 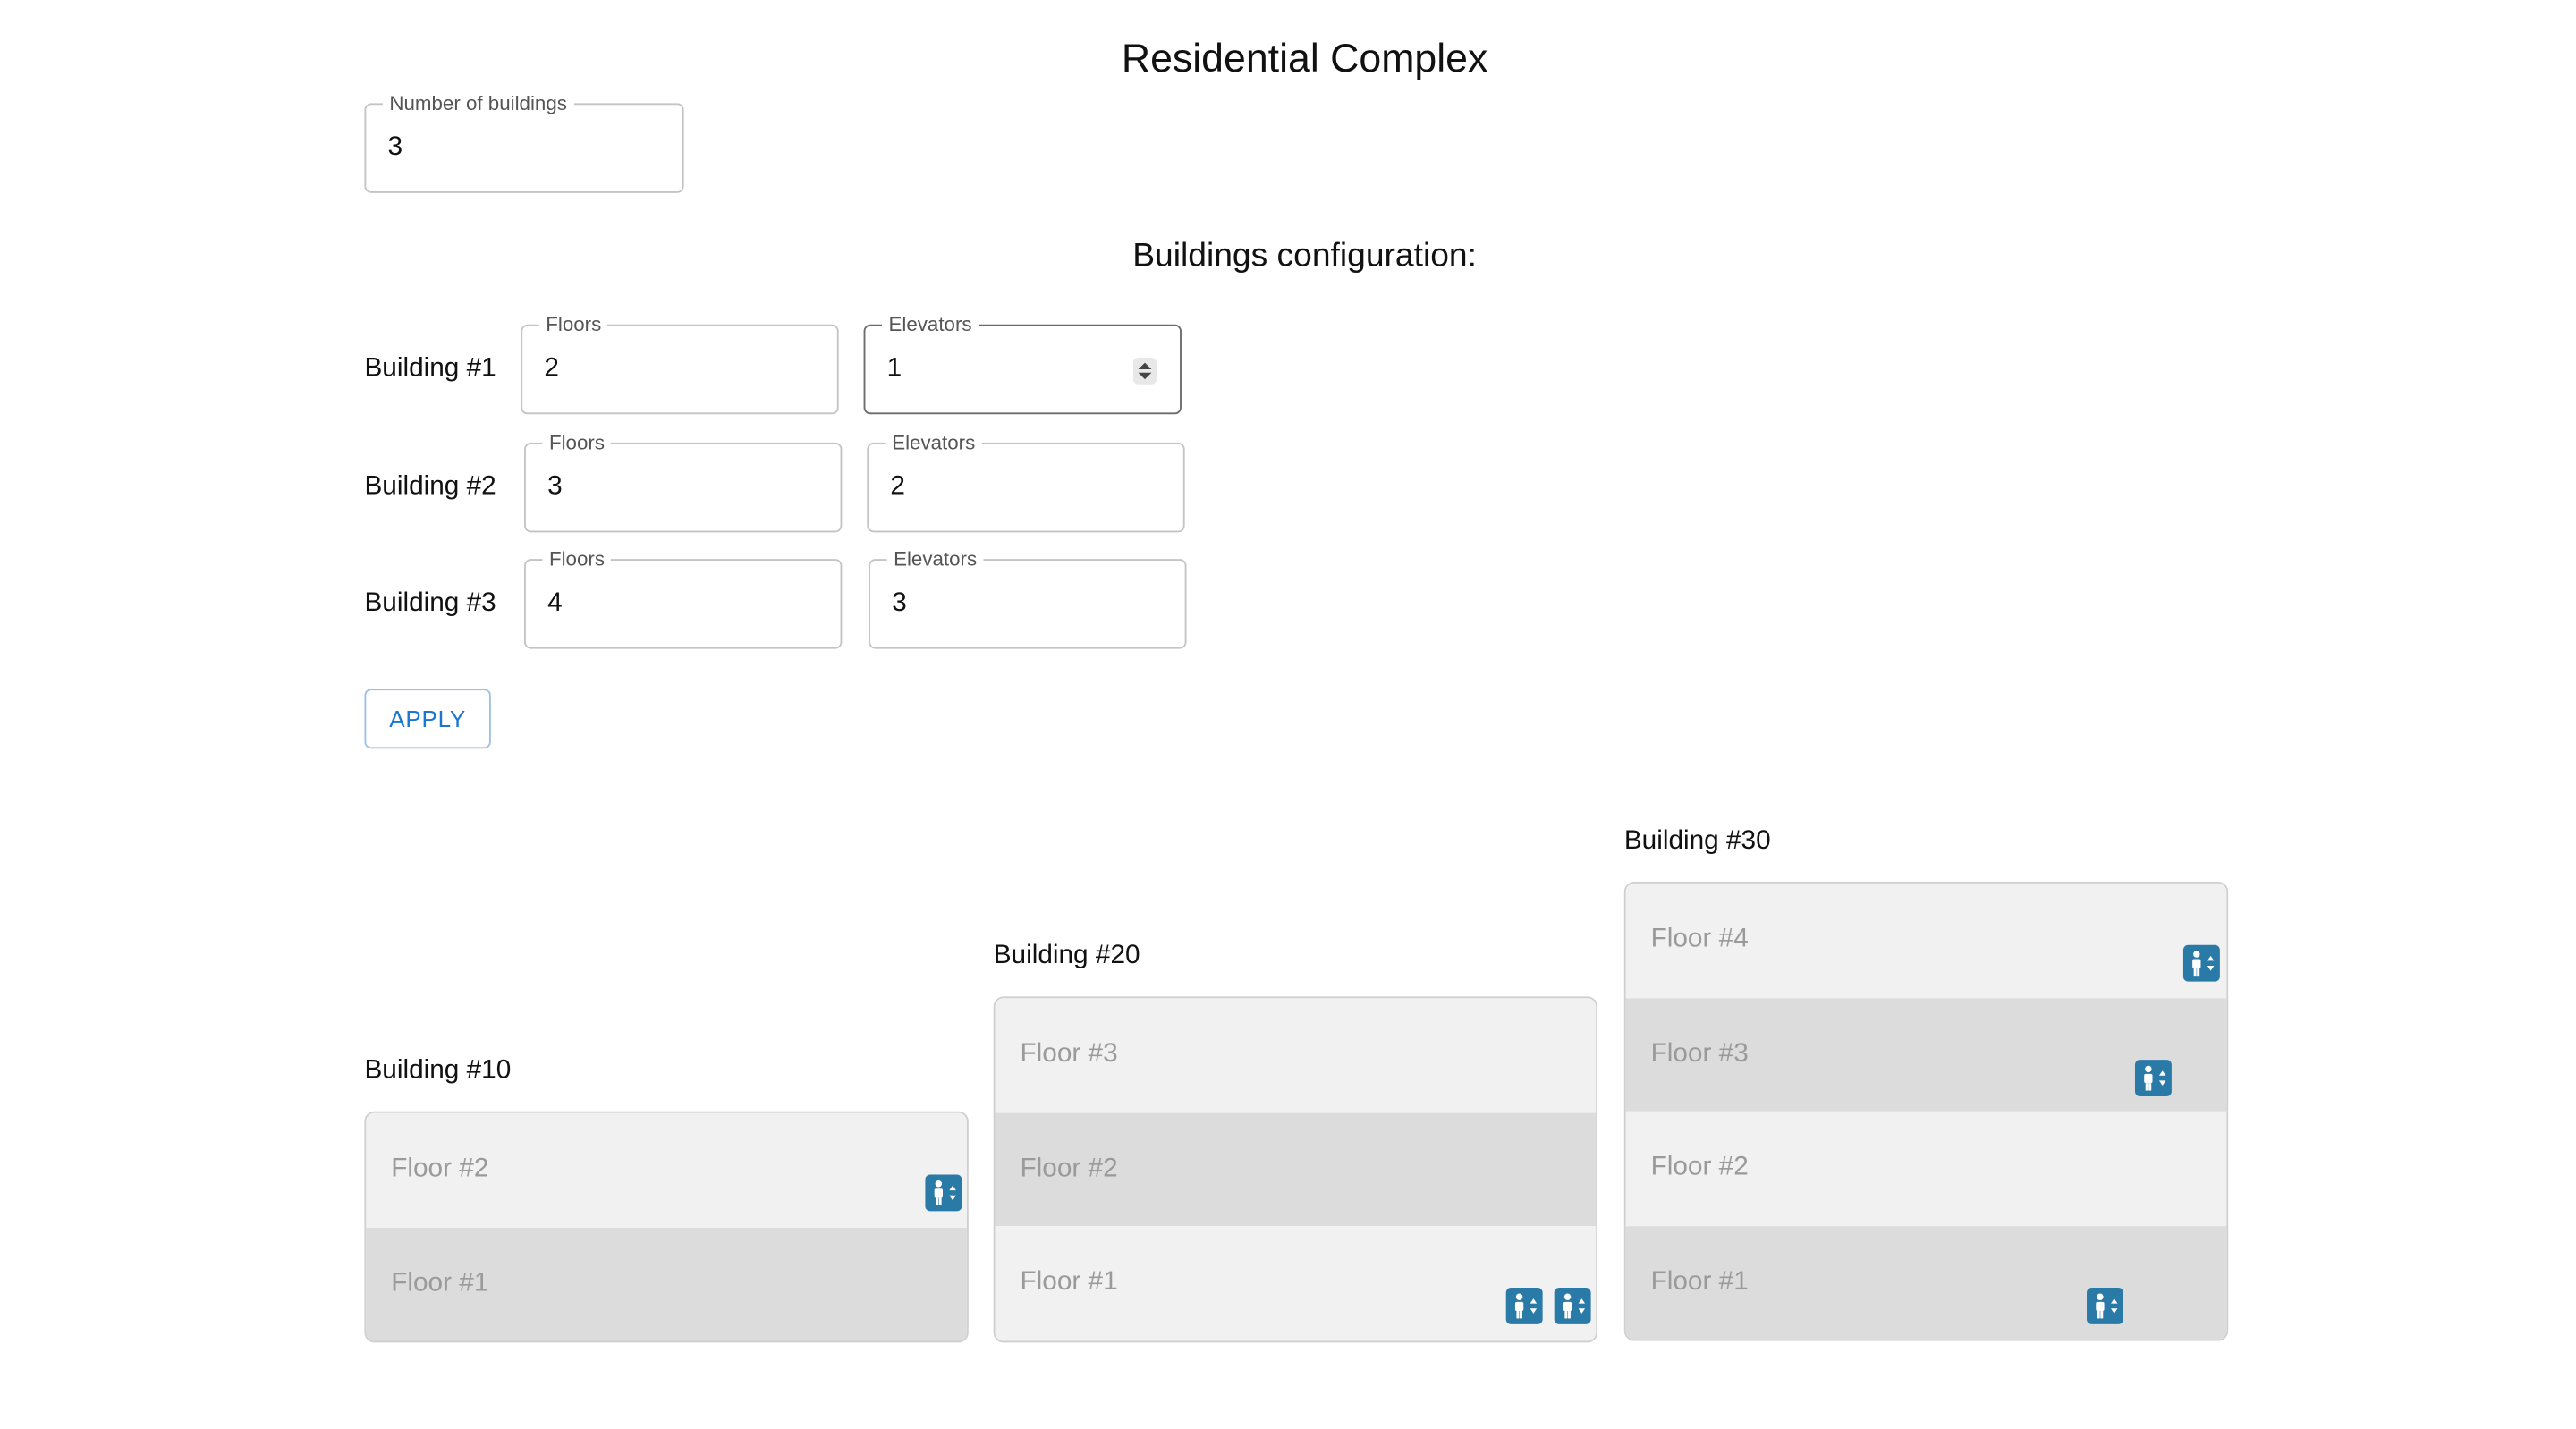 I want to click on elevators-field: Elevators 3, so click(x=1028, y=598).